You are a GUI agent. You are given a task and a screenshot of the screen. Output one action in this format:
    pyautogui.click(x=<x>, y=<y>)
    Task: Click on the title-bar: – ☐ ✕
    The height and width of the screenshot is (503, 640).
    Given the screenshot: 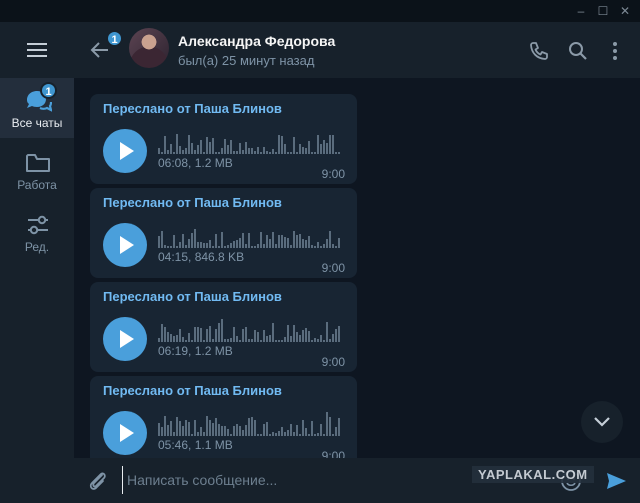 What is the action you would take?
    pyautogui.click(x=320, y=11)
    